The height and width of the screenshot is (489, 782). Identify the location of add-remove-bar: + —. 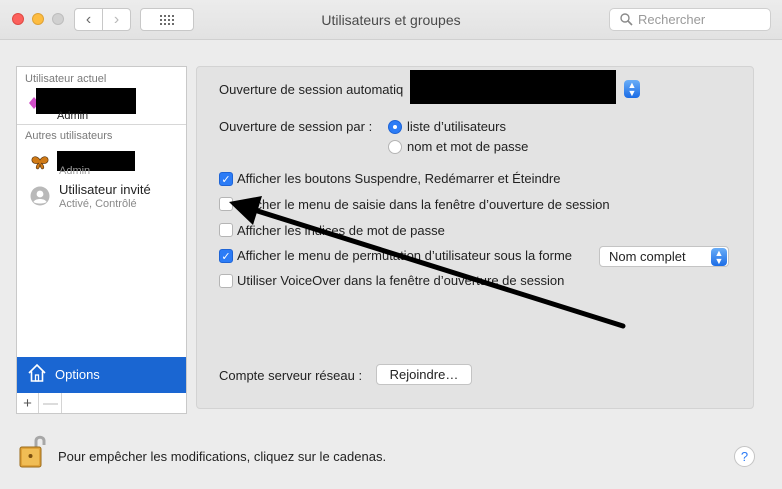
(101, 403).